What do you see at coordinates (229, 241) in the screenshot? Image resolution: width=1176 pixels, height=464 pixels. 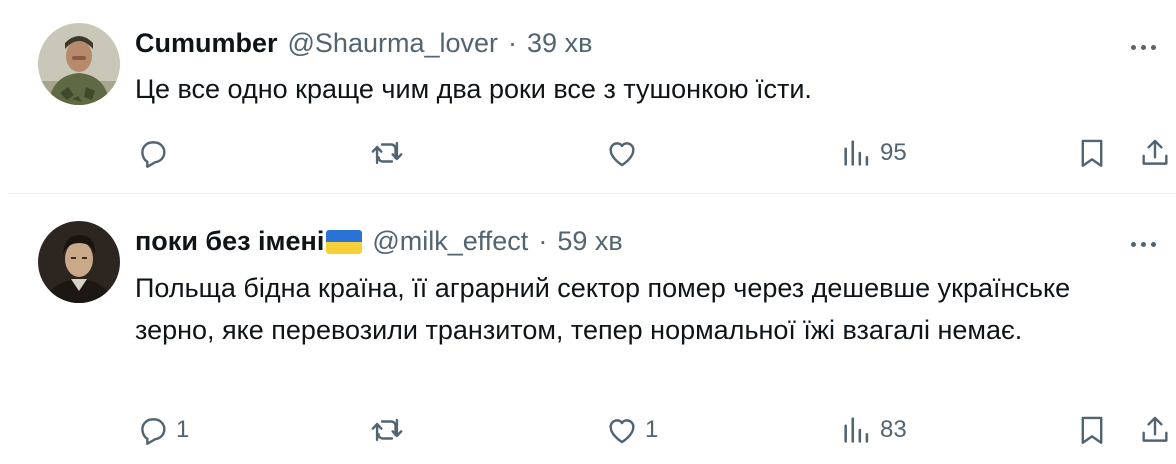 I see `display-name: поки без імені` at bounding box center [229, 241].